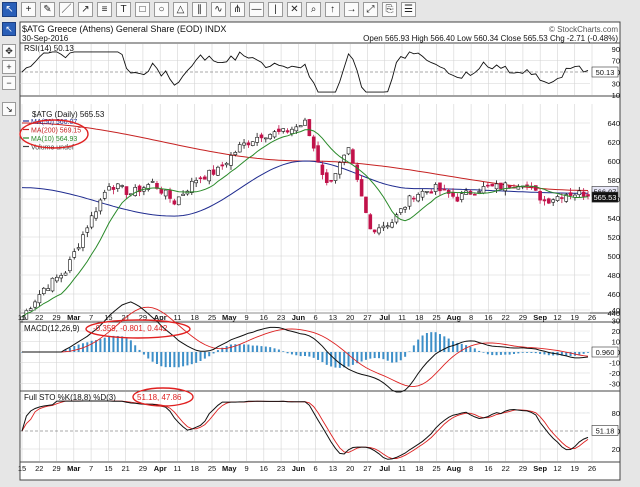  Describe the element at coordinates (605, 430) in the screenshot. I see `last-value-label: 51.18` at that location.